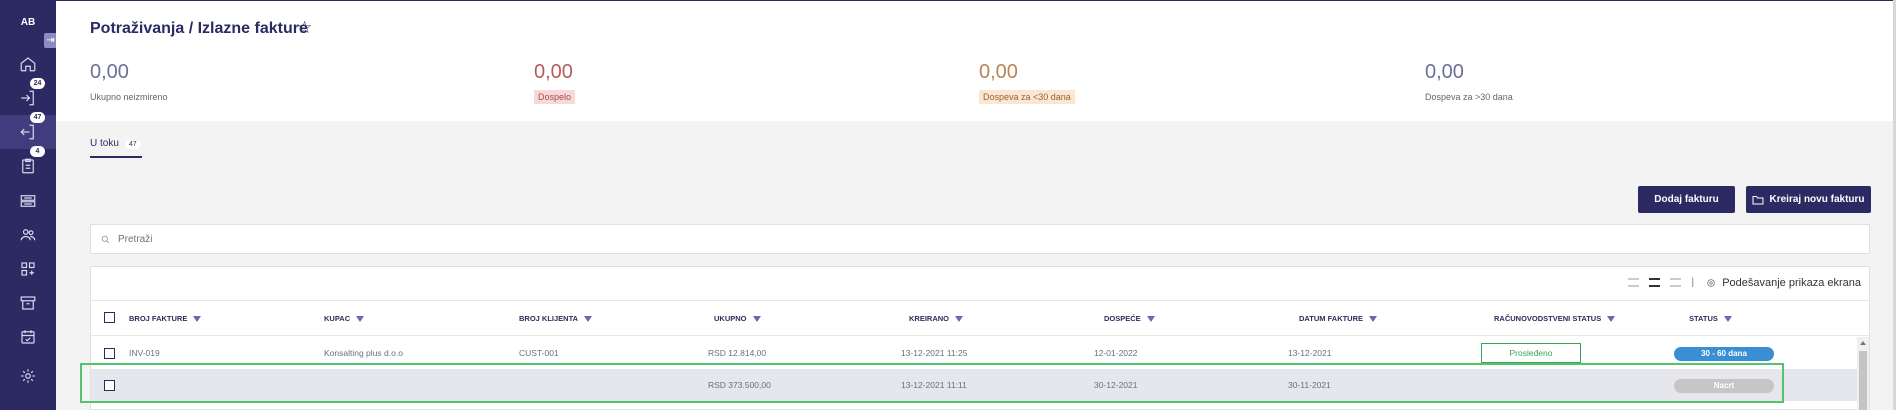 Image resolution: width=1896 pixels, height=410 pixels. What do you see at coordinates (1310, 353) in the screenshot?
I see `cell-invoice-date: 13-12-2021` at bounding box center [1310, 353].